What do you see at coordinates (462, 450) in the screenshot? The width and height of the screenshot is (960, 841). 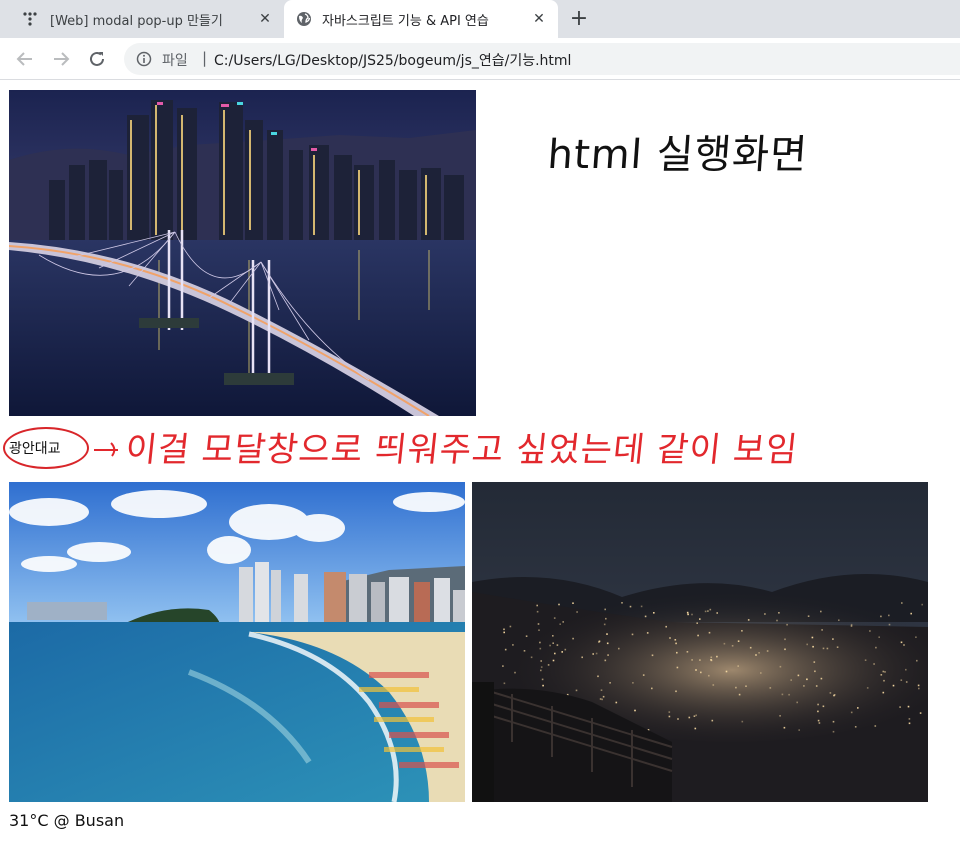 I see `handwritten-note-annotation: 이걸 모달창으로 띄워주고 싶었는데 같이 보임` at bounding box center [462, 450].